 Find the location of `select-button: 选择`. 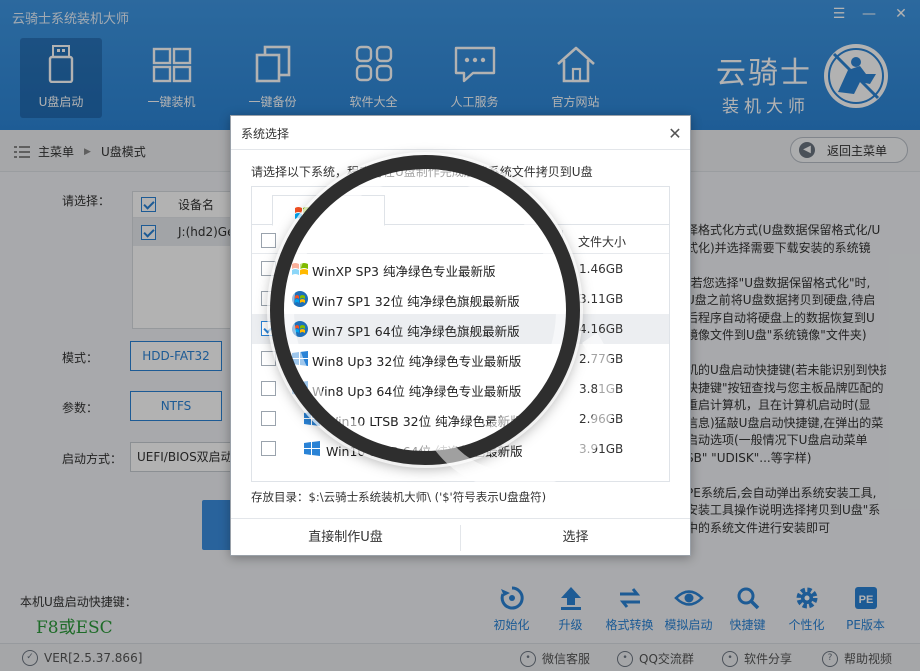

select-button: 选择 is located at coordinates (575, 538).